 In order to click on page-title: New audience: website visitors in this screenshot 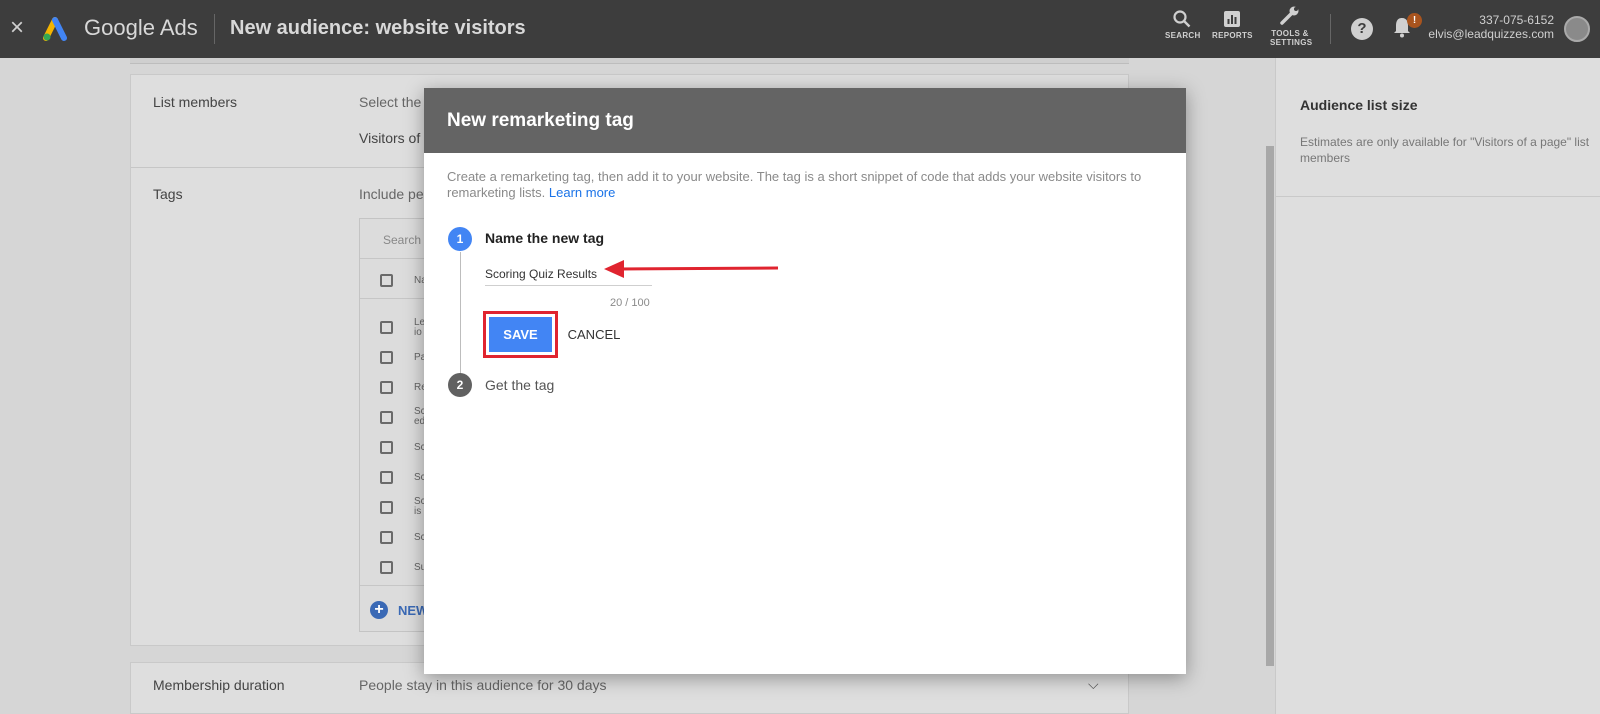, I will do `click(378, 28)`.